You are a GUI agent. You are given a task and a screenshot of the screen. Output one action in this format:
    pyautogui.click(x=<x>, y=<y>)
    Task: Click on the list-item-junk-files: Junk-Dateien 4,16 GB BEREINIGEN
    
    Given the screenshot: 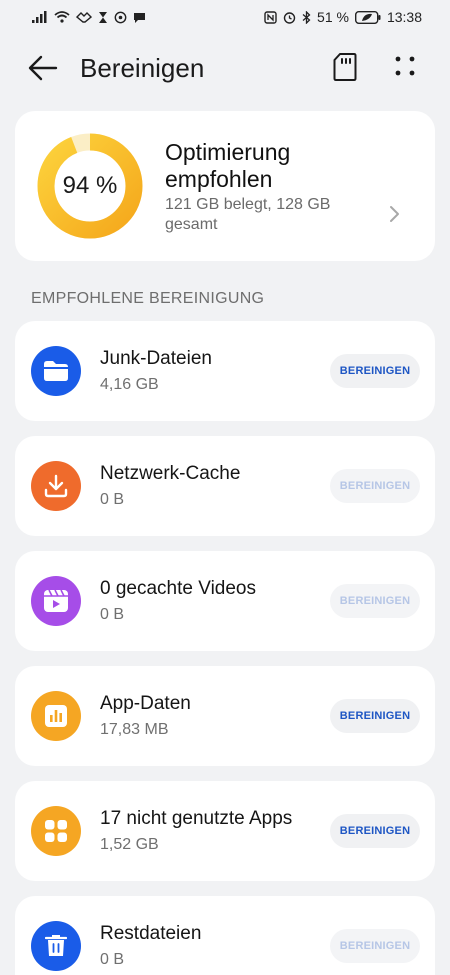 What is the action you would take?
    pyautogui.click(x=225, y=371)
    